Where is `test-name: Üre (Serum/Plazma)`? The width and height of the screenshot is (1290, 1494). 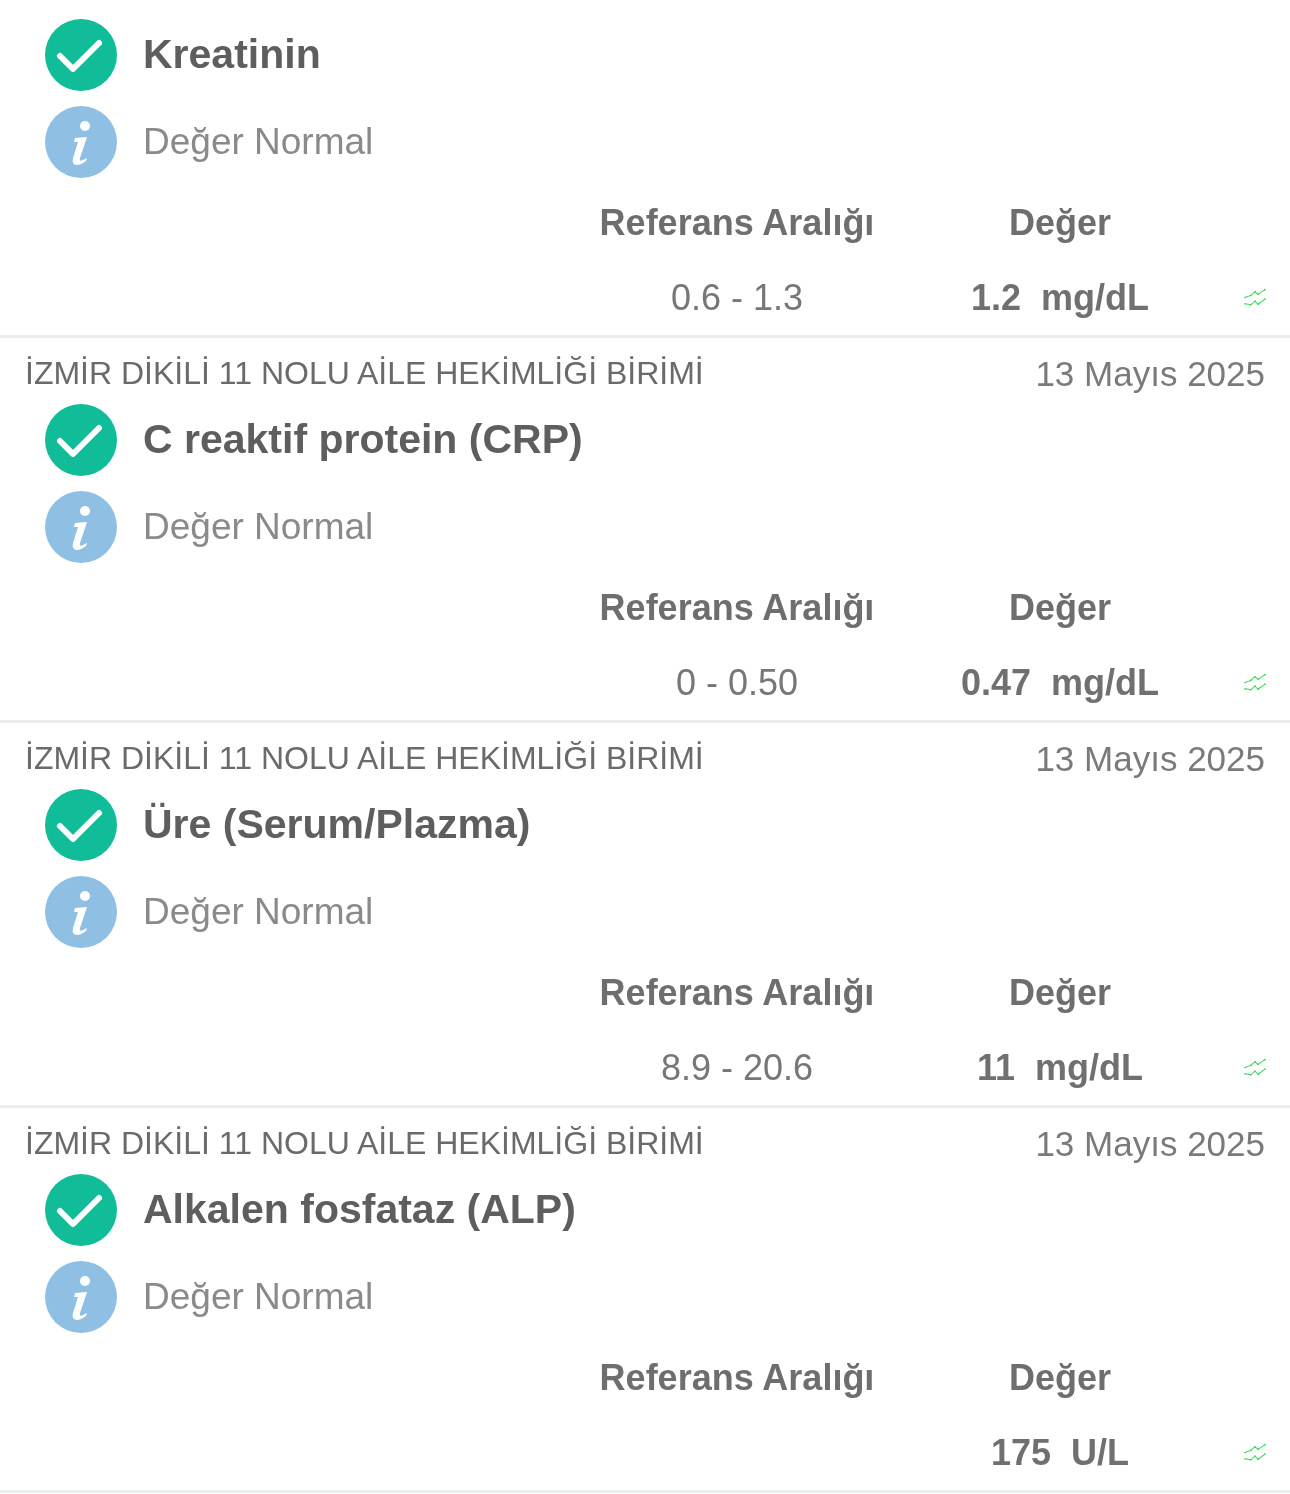 test-name: Üre (Serum/Plazma) is located at coordinates (337, 824).